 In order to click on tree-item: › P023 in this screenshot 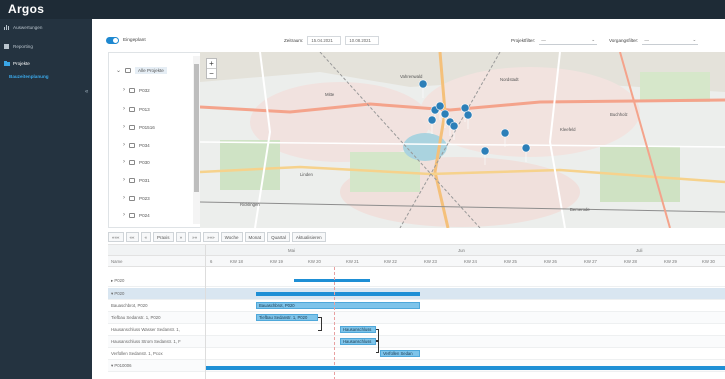, I will do `click(136, 198)`.